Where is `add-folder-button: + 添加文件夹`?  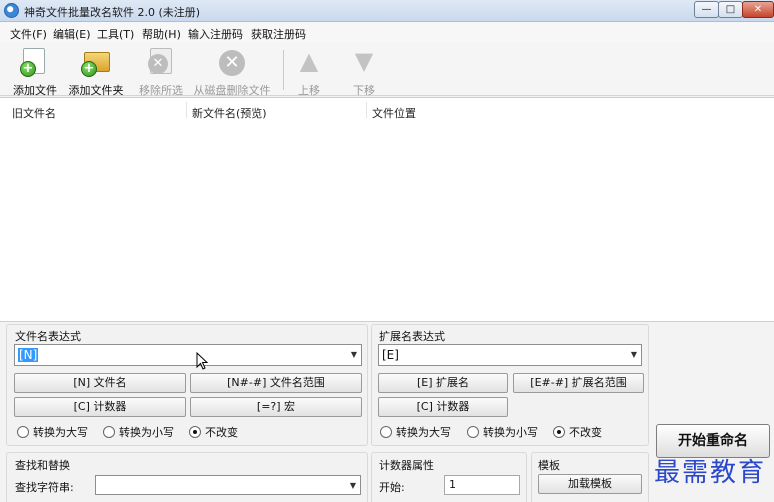 add-folder-button: + 添加文件夹 is located at coordinates (96, 71).